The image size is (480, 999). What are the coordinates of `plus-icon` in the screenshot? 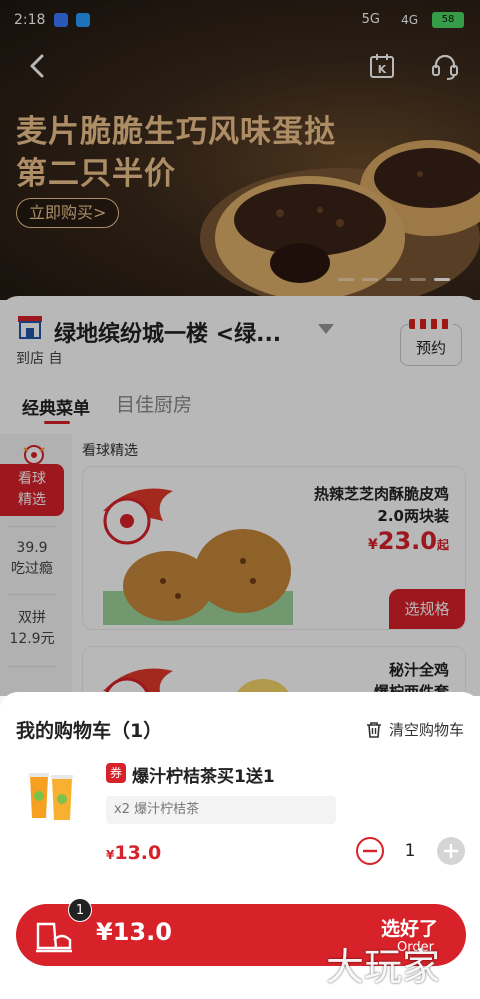 It's located at (451, 851).